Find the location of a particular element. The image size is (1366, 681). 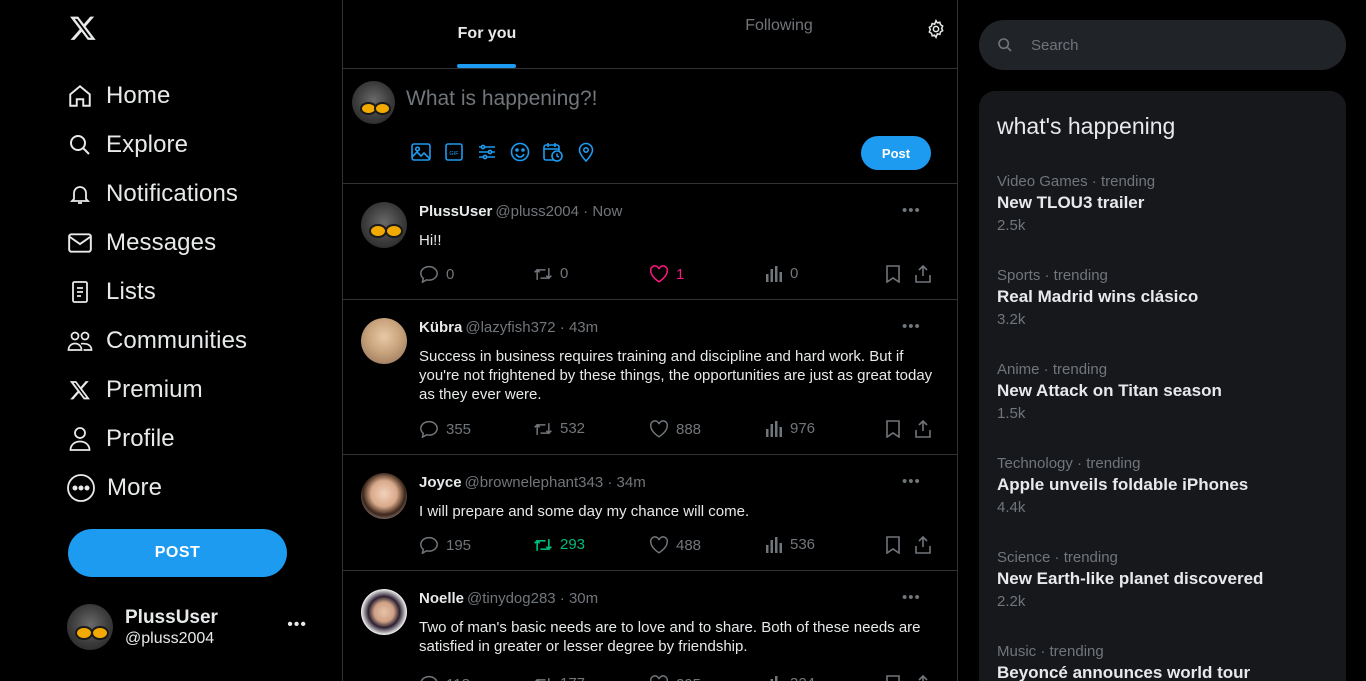

heart-icon is located at coordinates (659, 678).